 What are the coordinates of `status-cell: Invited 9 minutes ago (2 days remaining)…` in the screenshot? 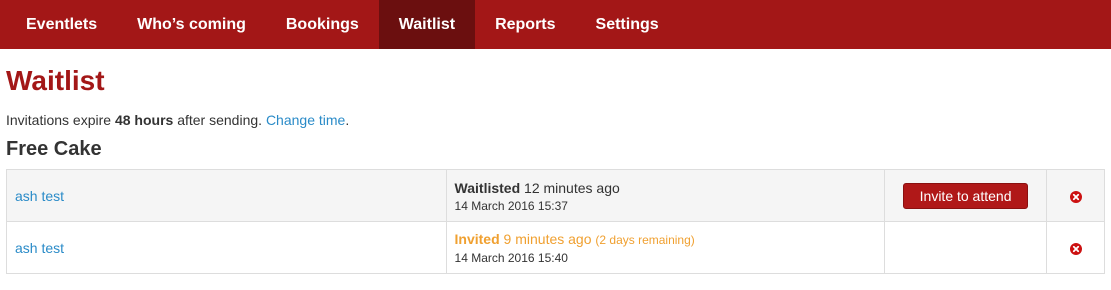 It's located at (665, 247).